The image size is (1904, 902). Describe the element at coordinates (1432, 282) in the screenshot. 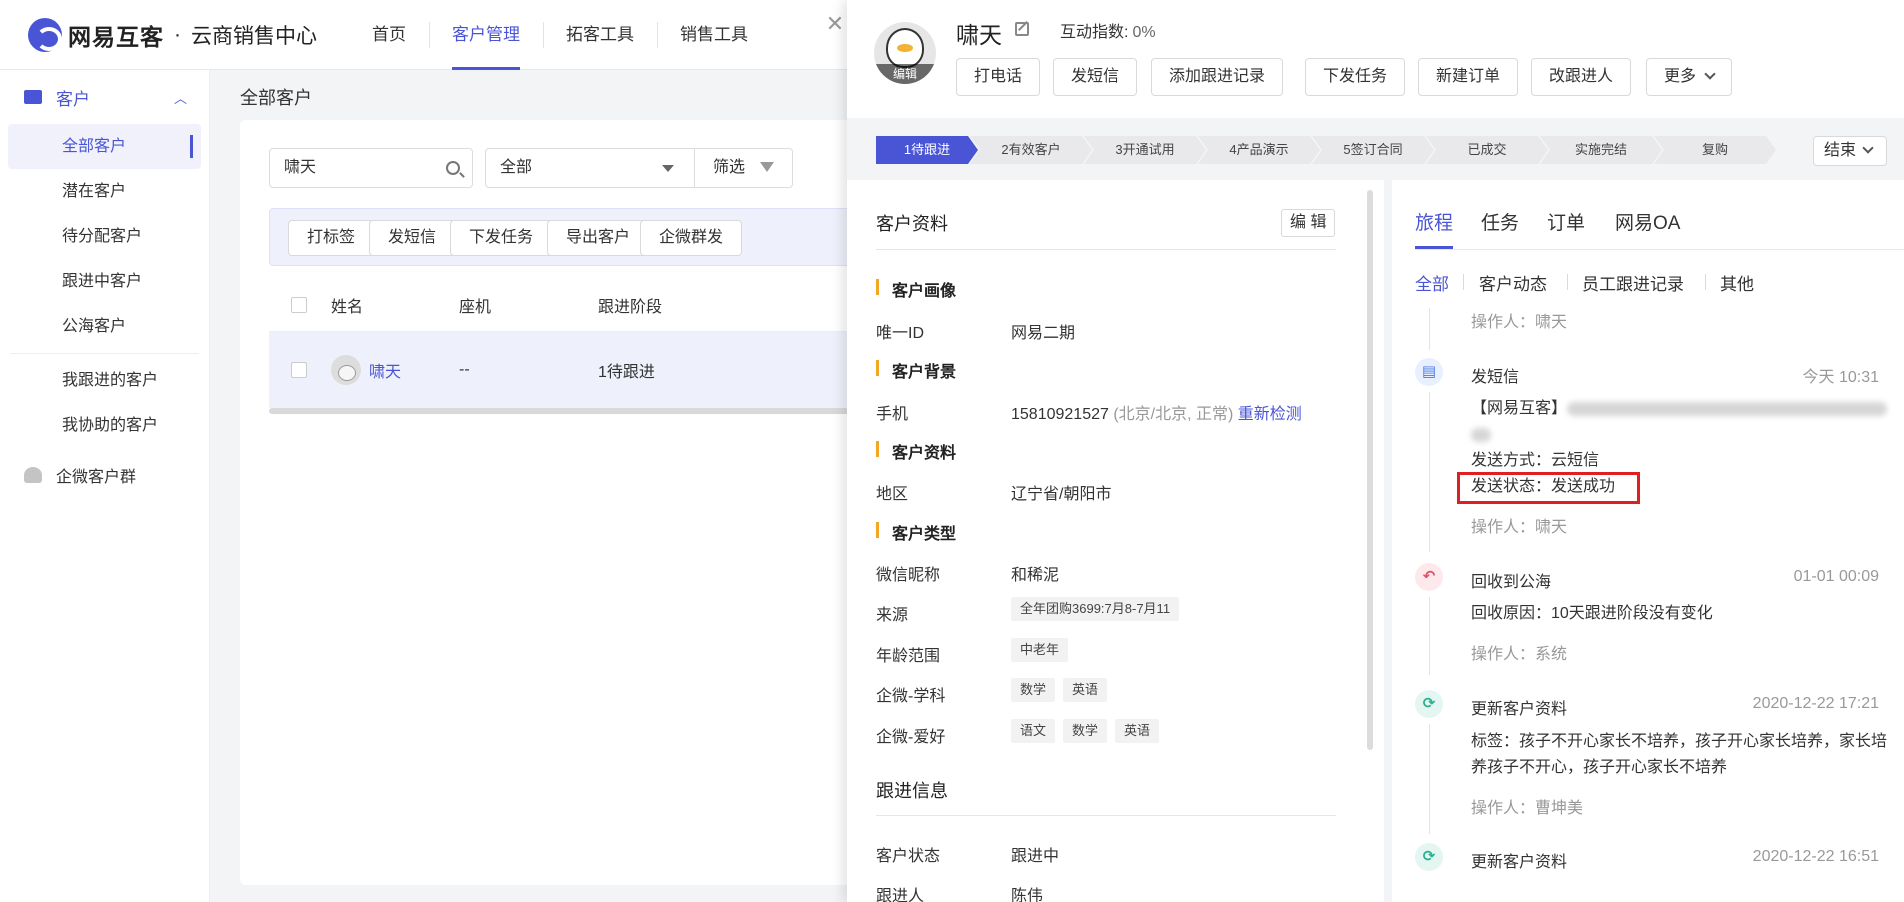

I see `filter-all: 全部` at that location.